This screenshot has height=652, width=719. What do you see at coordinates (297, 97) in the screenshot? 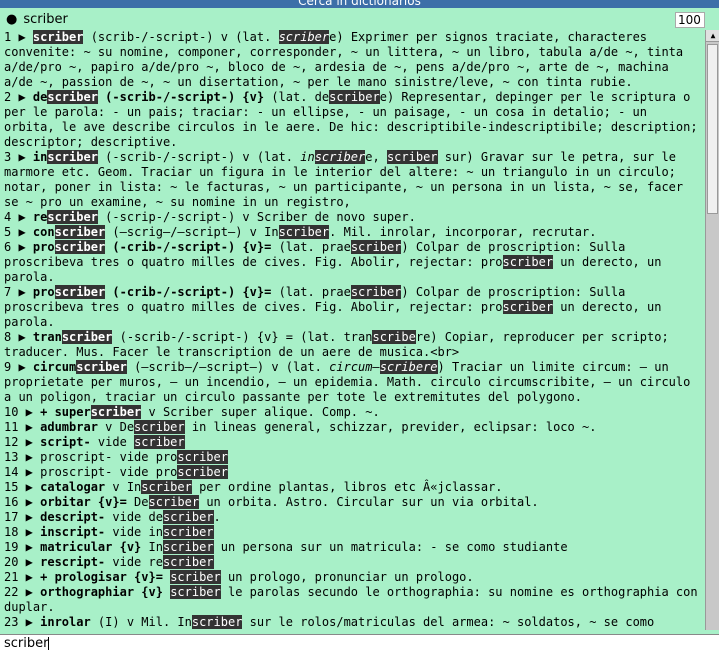
I see `entry-text: (lat. de` at bounding box center [297, 97].